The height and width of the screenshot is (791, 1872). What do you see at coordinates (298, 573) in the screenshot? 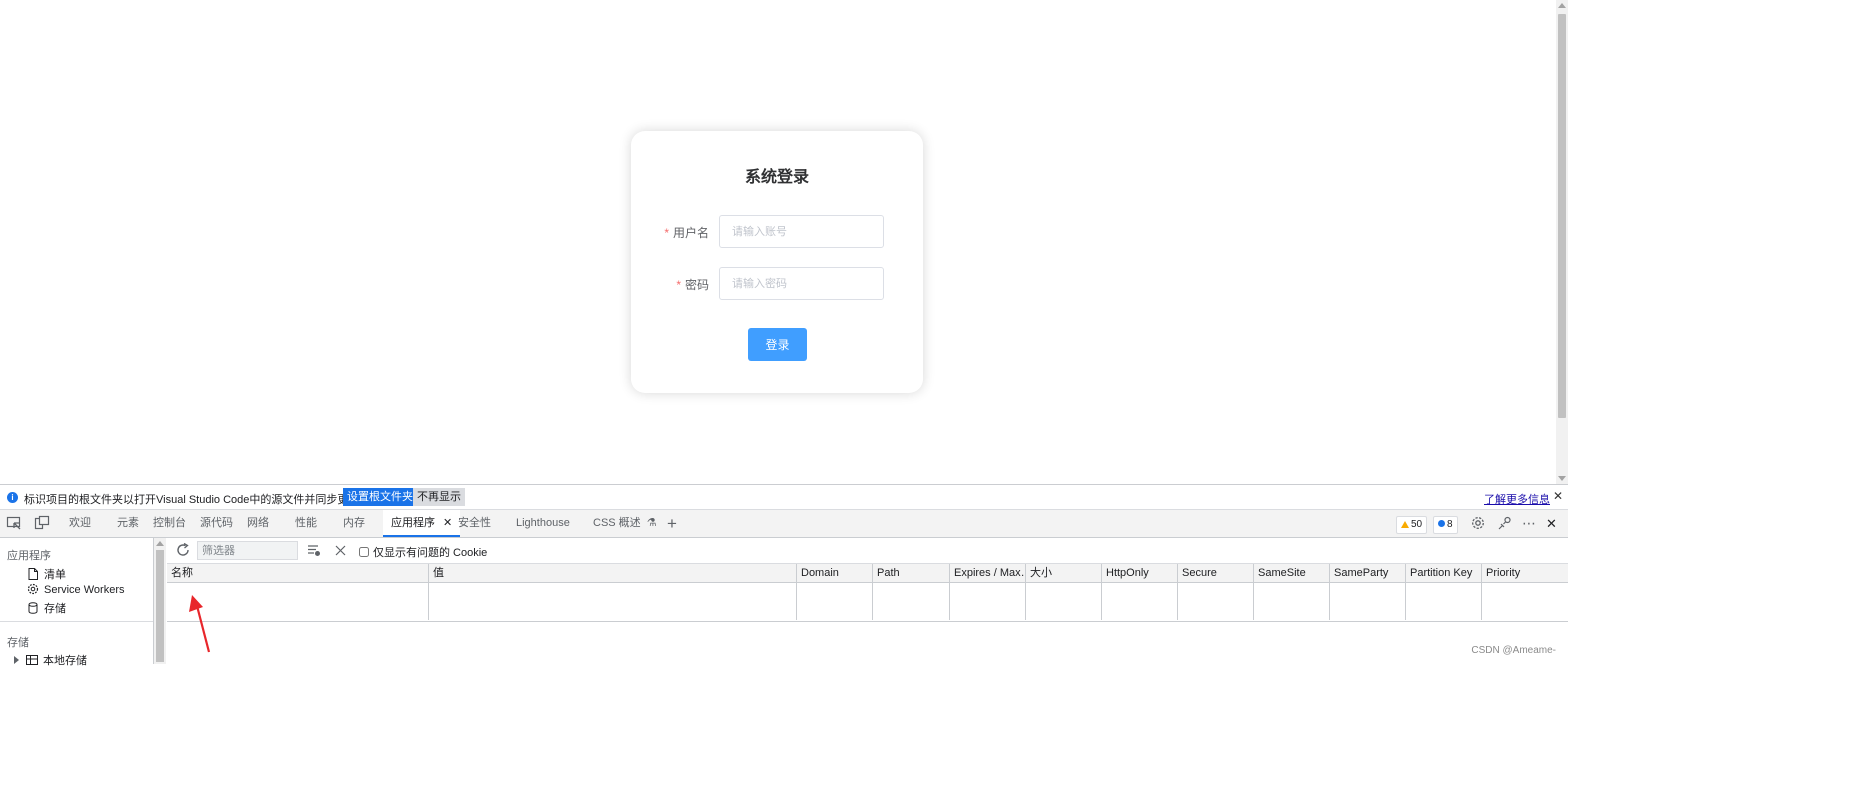
I see `column-header-name: 名称` at bounding box center [298, 573].